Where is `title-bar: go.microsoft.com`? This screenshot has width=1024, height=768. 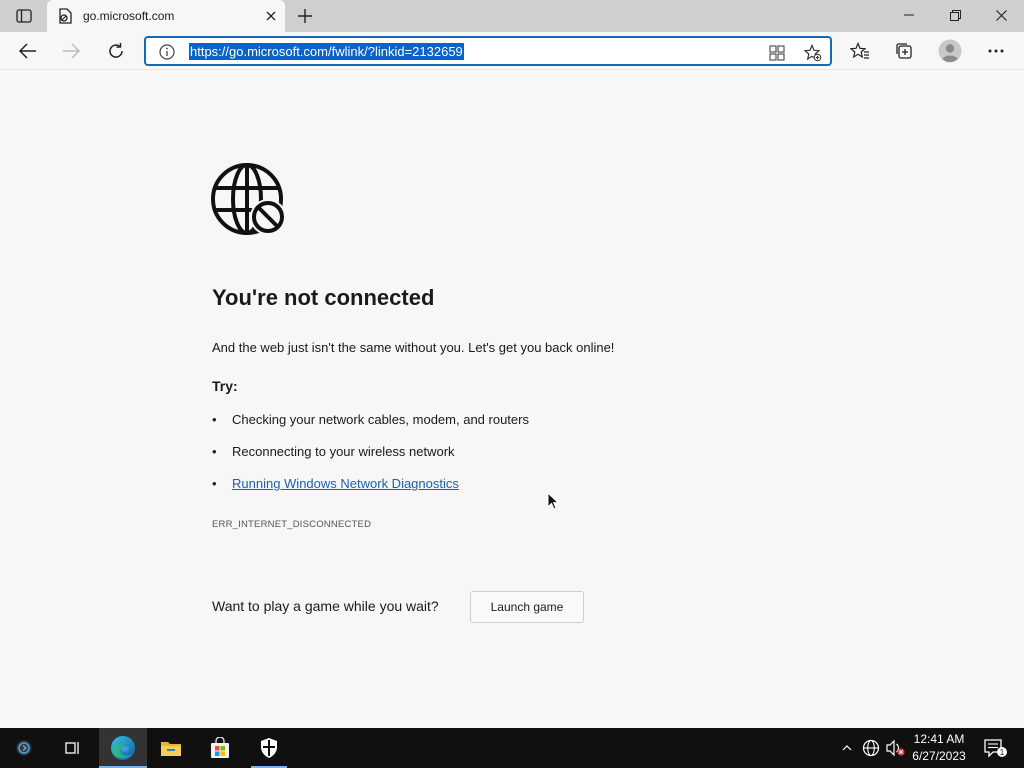 title-bar: go.microsoft.com is located at coordinates (512, 16).